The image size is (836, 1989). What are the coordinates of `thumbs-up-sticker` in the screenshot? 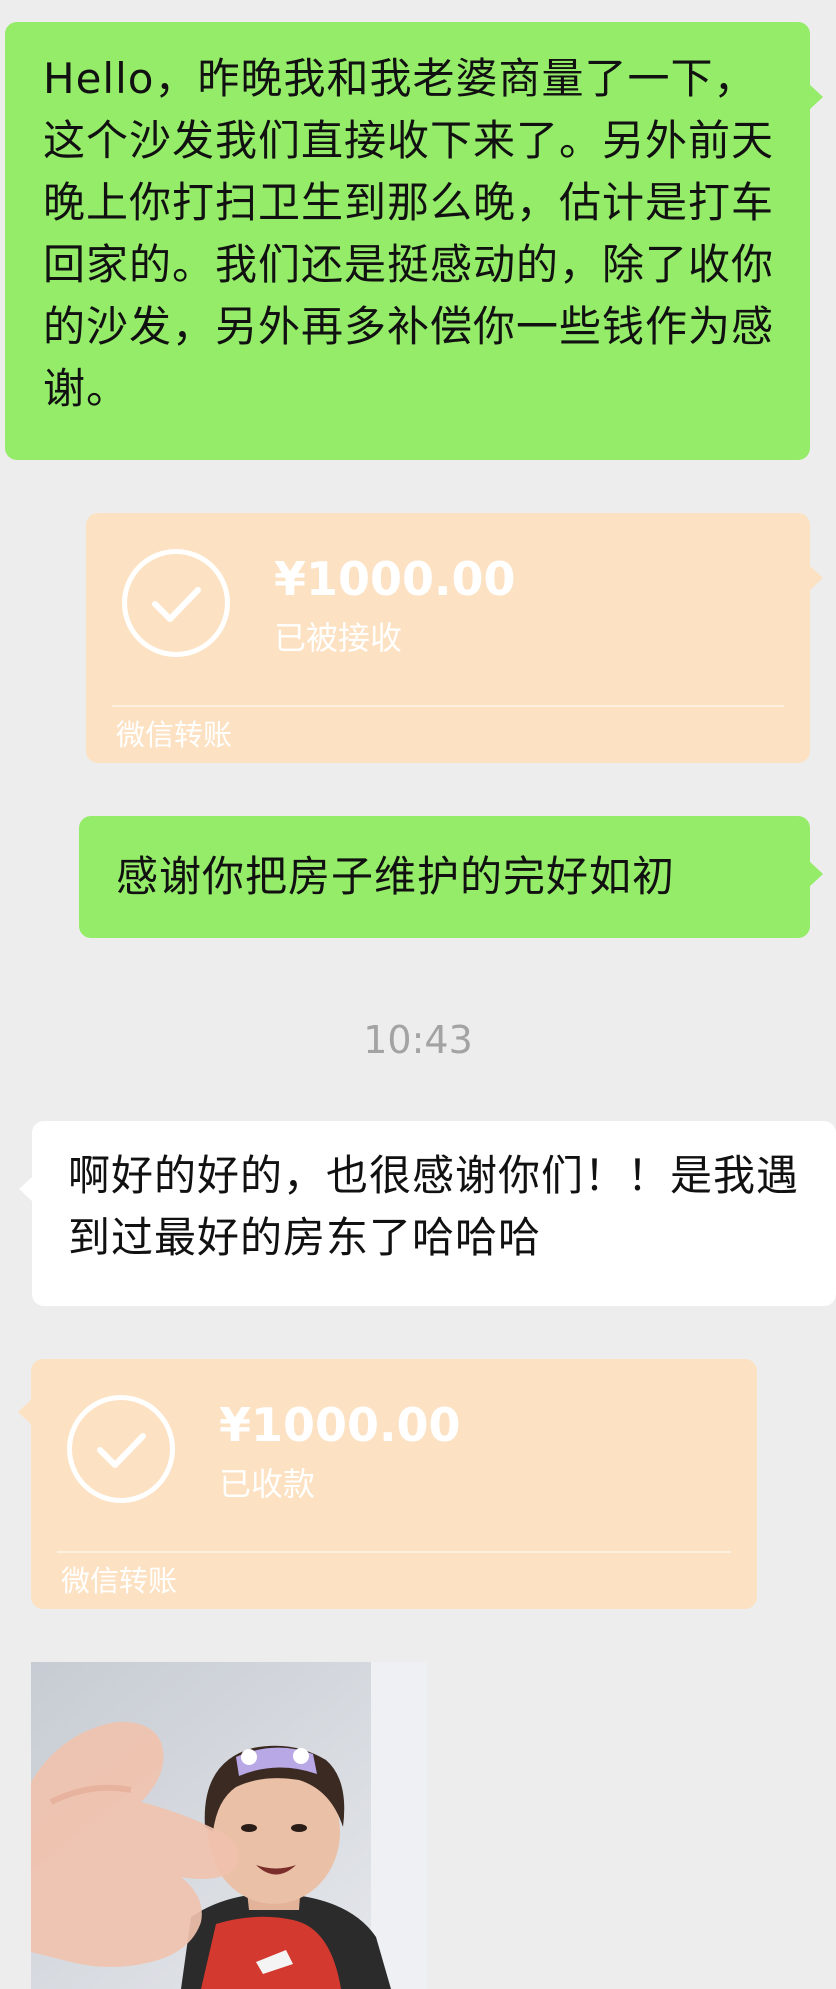 It's located at (229, 1825).